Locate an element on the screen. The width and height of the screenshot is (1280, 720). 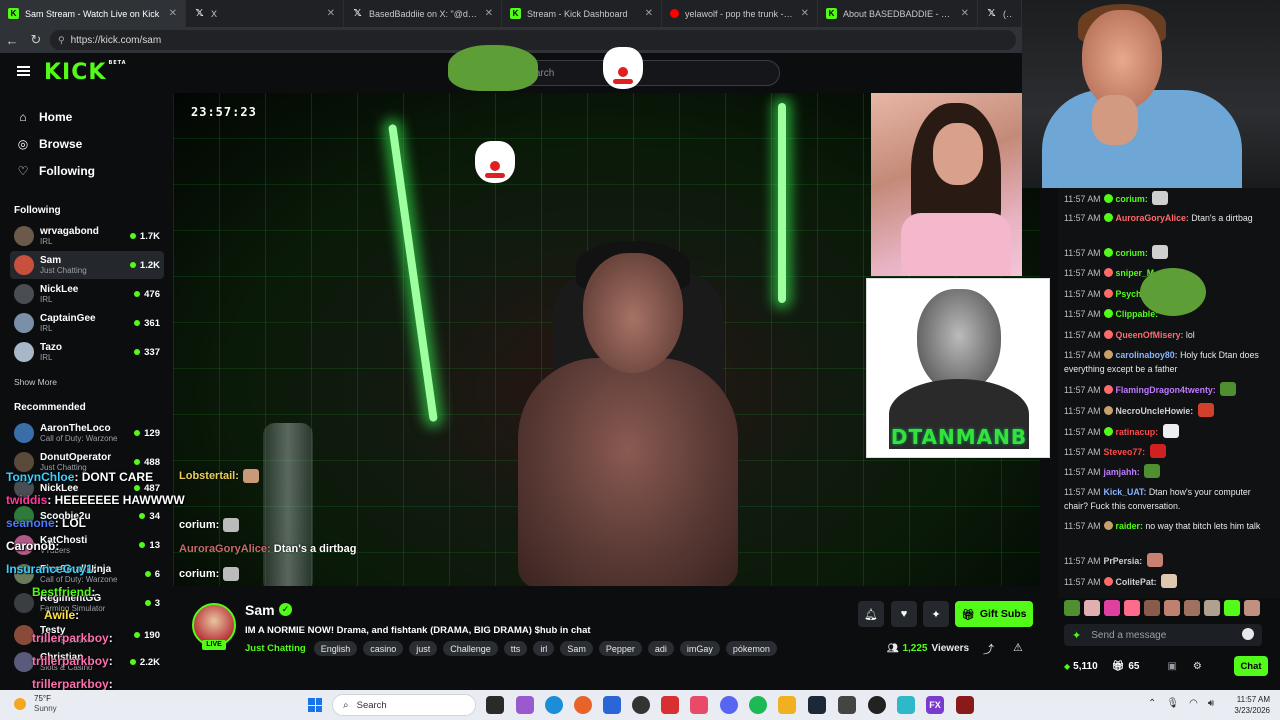
channel-item: NickLee IRL 476 is located at coordinates (87, 294).